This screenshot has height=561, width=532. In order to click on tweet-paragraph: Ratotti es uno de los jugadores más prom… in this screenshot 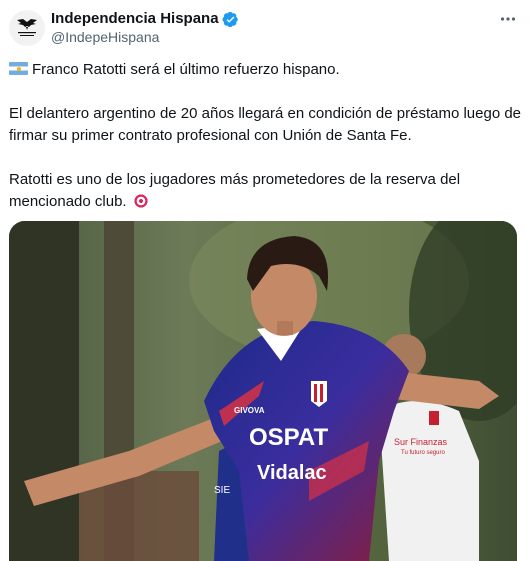, I will do `click(266, 191)`.